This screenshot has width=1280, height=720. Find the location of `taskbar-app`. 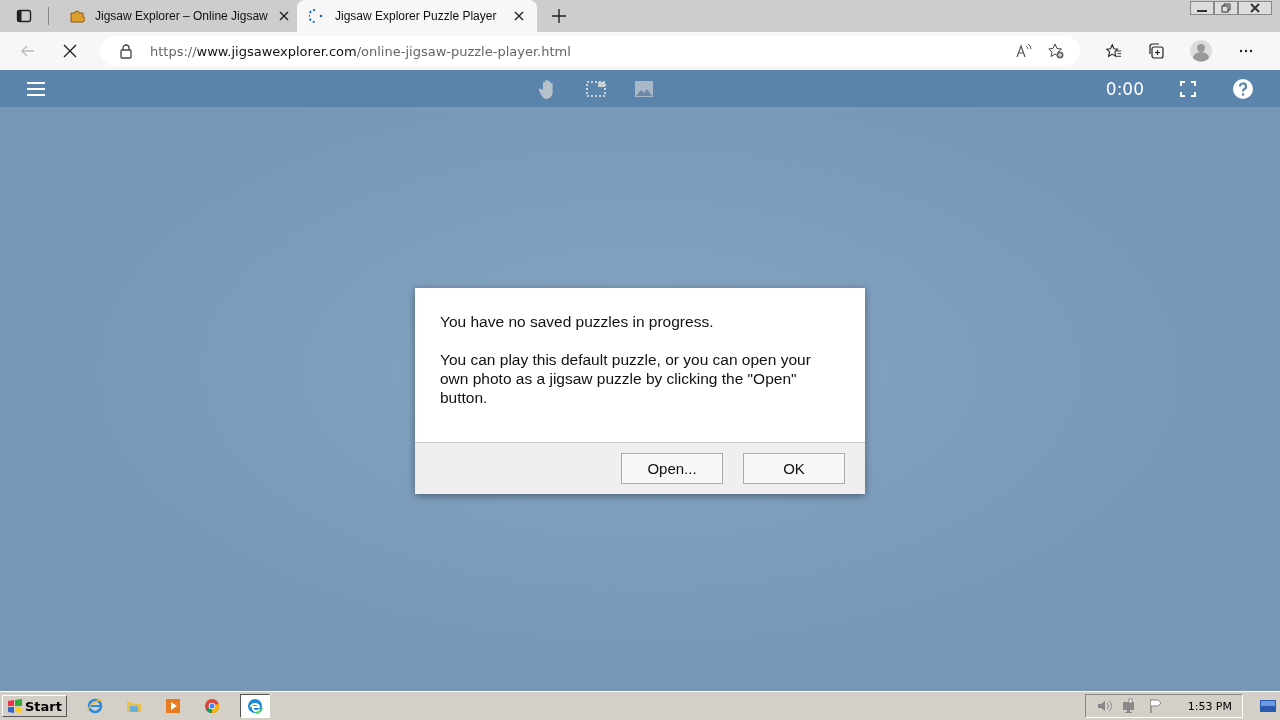

taskbar-app is located at coordinates (255, 706).